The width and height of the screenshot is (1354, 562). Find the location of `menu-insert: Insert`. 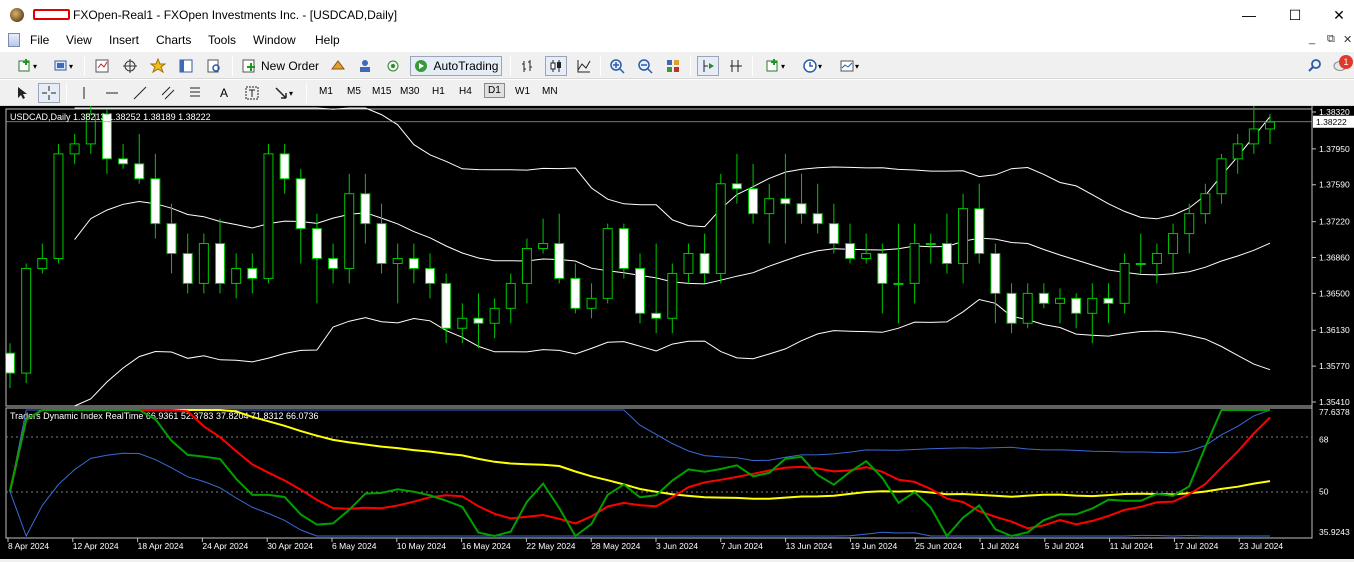

menu-insert: Insert is located at coordinates (124, 40).